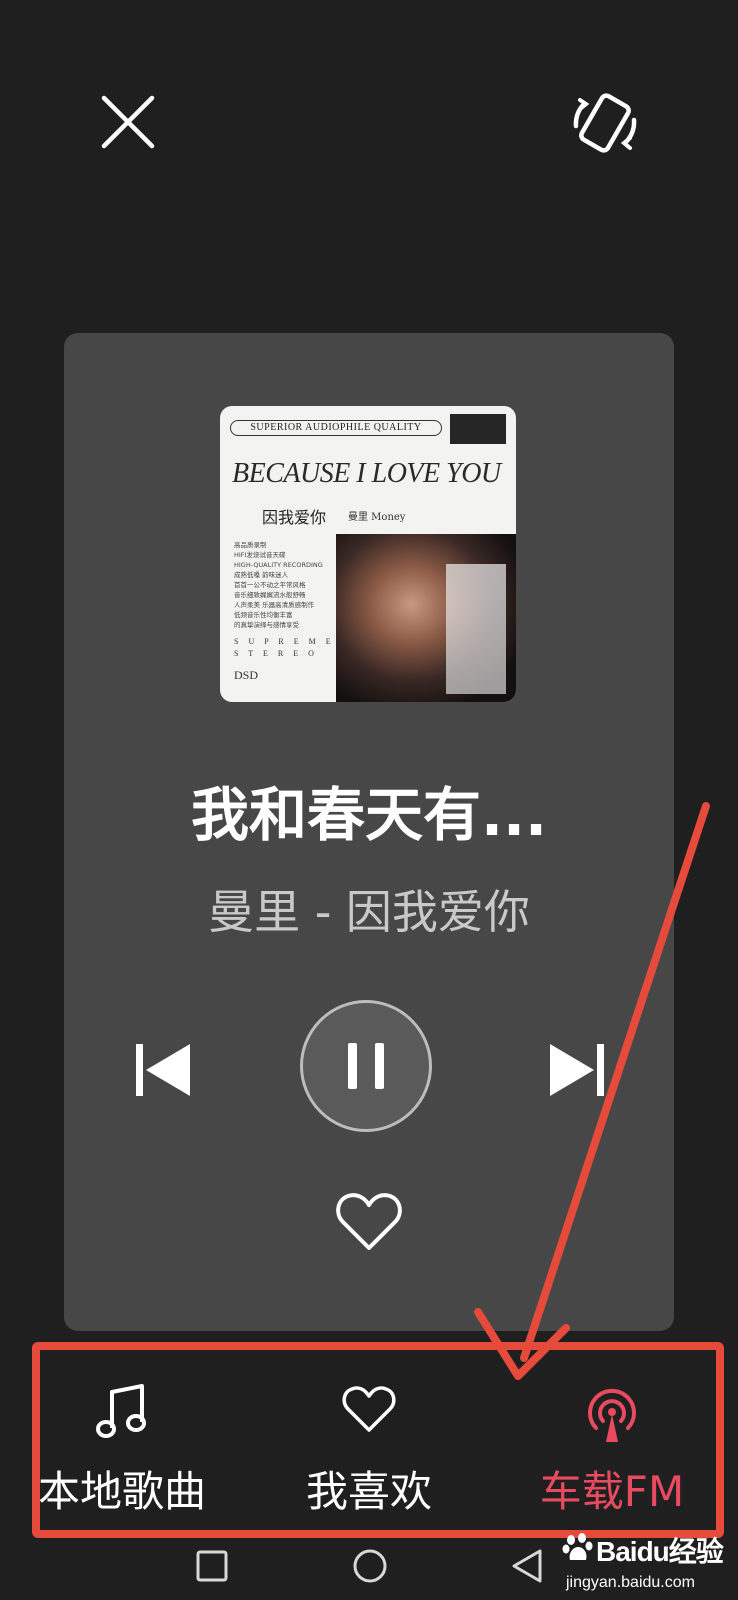 The width and height of the screenshot is (738, 1600). What do you see at coordinates (266, 625) in the screenshot?
I see `blurb-line: 的真挚演绎与感情享受` at bounding box center [266, 625].